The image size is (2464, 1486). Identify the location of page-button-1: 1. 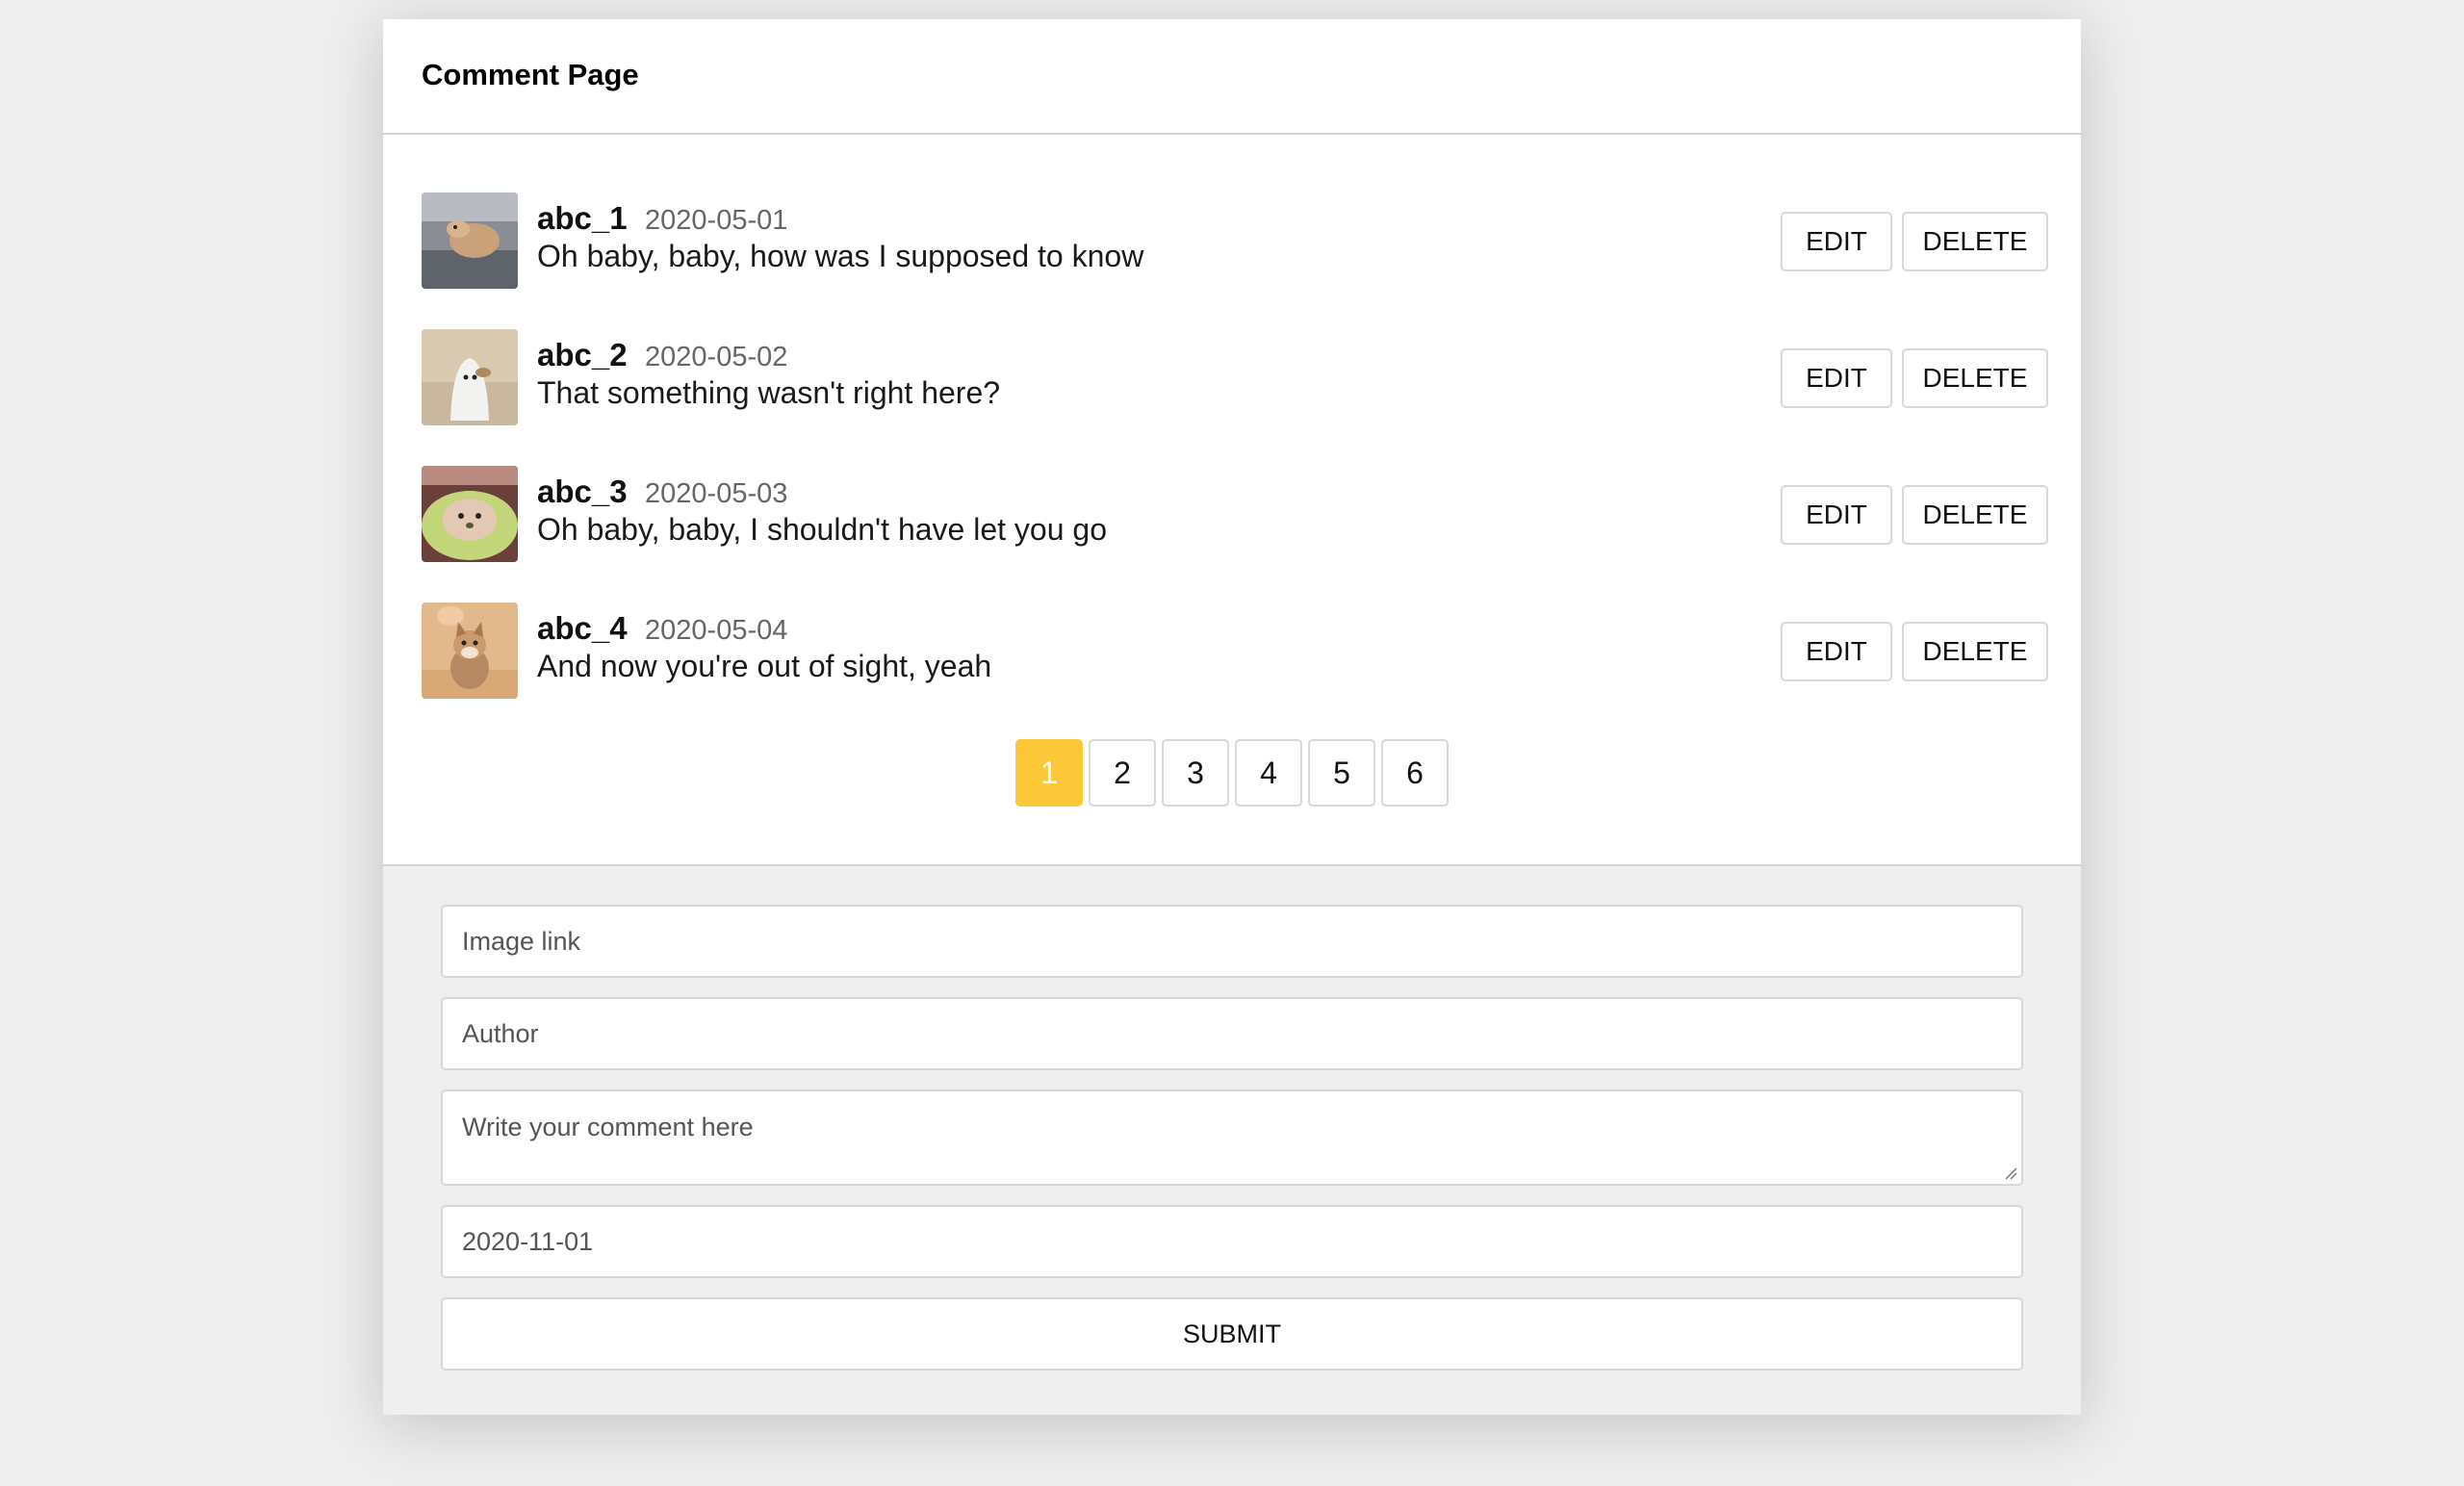
(1049, 773).